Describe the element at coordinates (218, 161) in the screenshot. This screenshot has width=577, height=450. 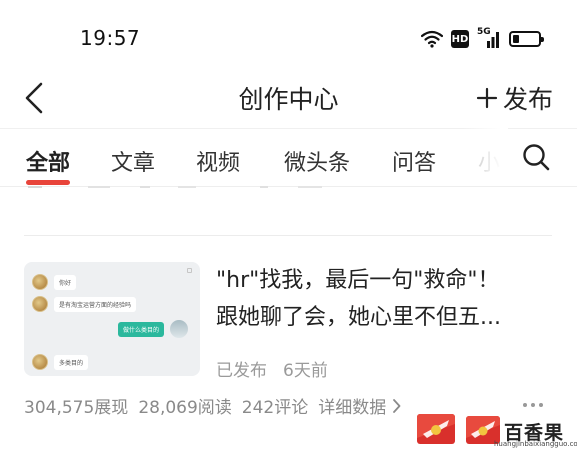
I see `tab-videos: 视频` at that location.